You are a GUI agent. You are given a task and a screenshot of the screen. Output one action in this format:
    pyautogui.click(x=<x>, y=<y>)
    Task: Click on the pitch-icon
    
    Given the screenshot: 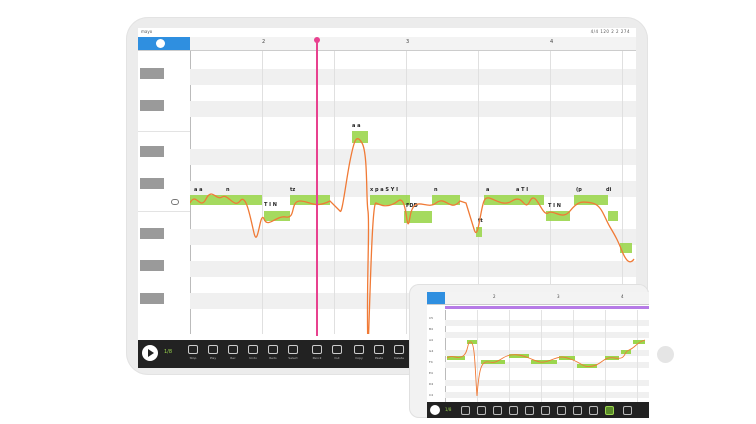 What is the action you would take?
    pyautogui.click(x=609, y=410)
    